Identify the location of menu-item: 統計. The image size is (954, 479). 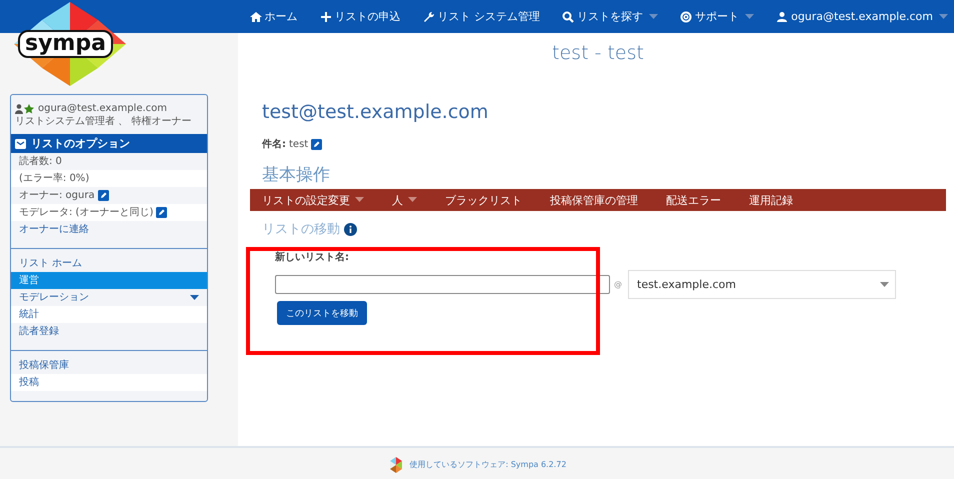
(109, 314).